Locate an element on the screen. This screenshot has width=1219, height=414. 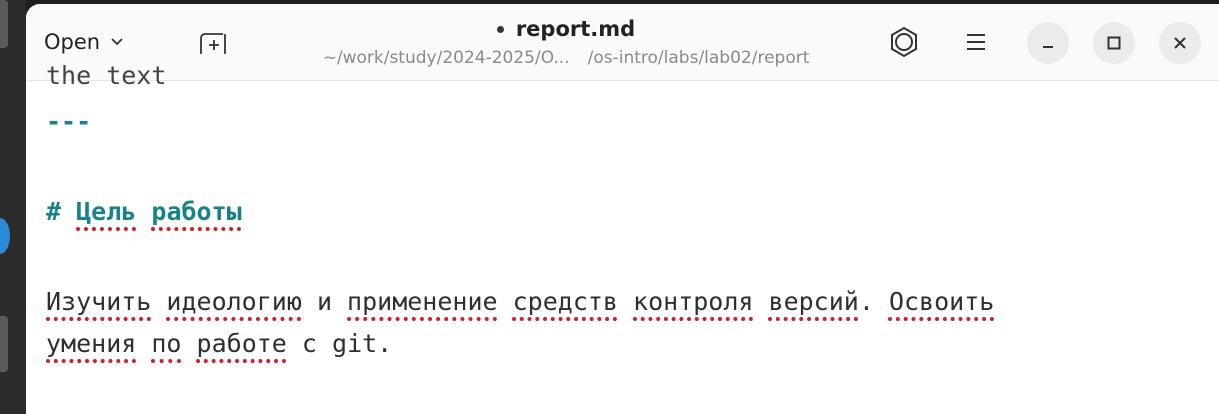
misspelled-word: Изучить is located at coordinates (99, 301).